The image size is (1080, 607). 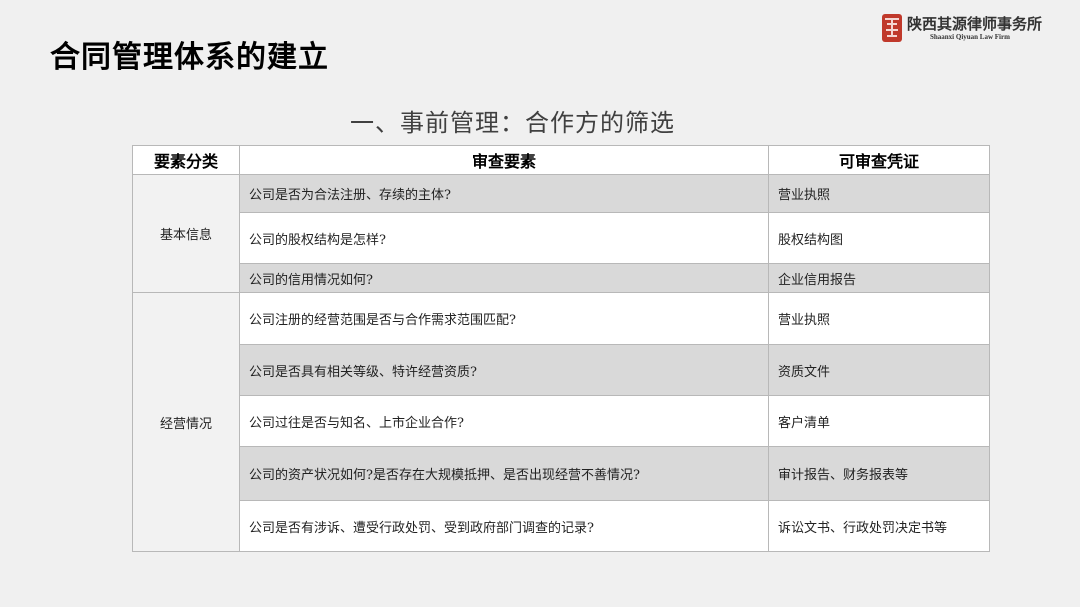 I want to click on review-item-cell: 公司的信用情况如何?, so click(x=504, y=278).